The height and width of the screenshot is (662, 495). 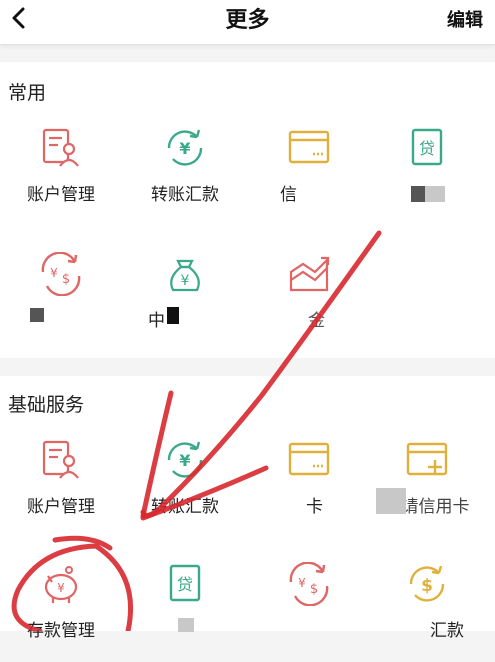 What do you see at coordinates (309, 302) in the screenshot?
I see `service-fund: 金` at bounding box center [309, 302].